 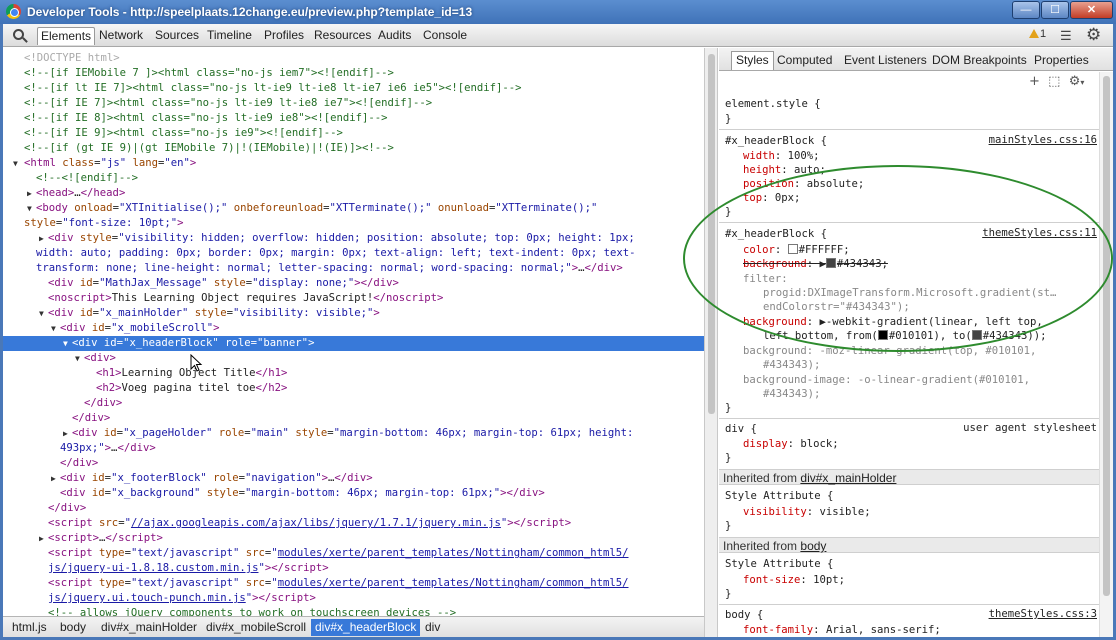 I want to click on css-property: width: 100%;, so click(x=928, y=156).